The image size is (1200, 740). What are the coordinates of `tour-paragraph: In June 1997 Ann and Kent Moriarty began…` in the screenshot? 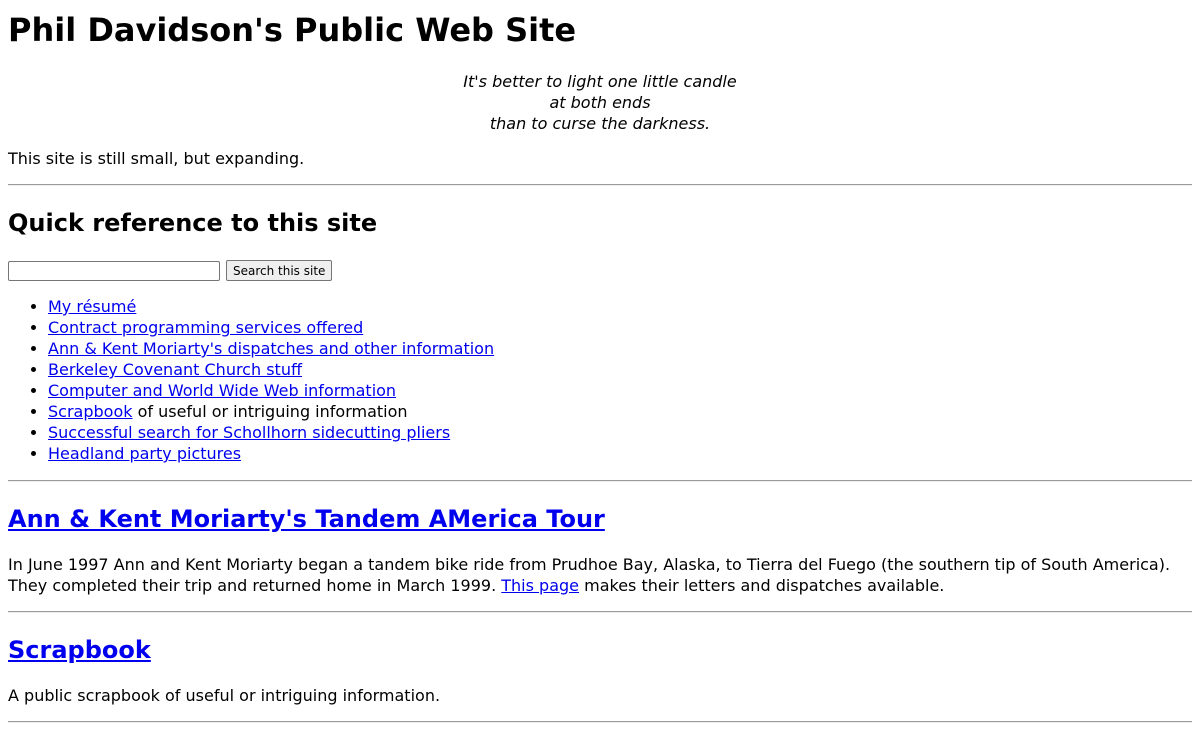 It's located at (600, 575).